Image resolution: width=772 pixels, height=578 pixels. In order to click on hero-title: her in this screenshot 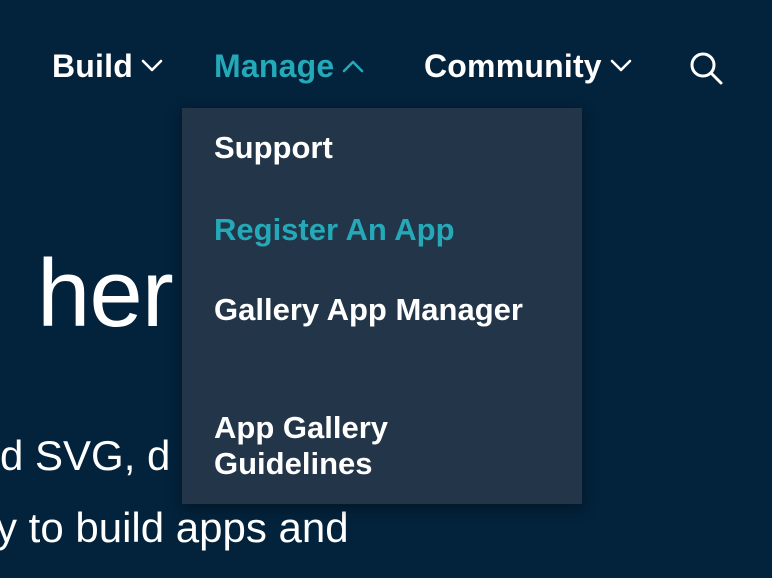, I will do `click(105, 293)`.